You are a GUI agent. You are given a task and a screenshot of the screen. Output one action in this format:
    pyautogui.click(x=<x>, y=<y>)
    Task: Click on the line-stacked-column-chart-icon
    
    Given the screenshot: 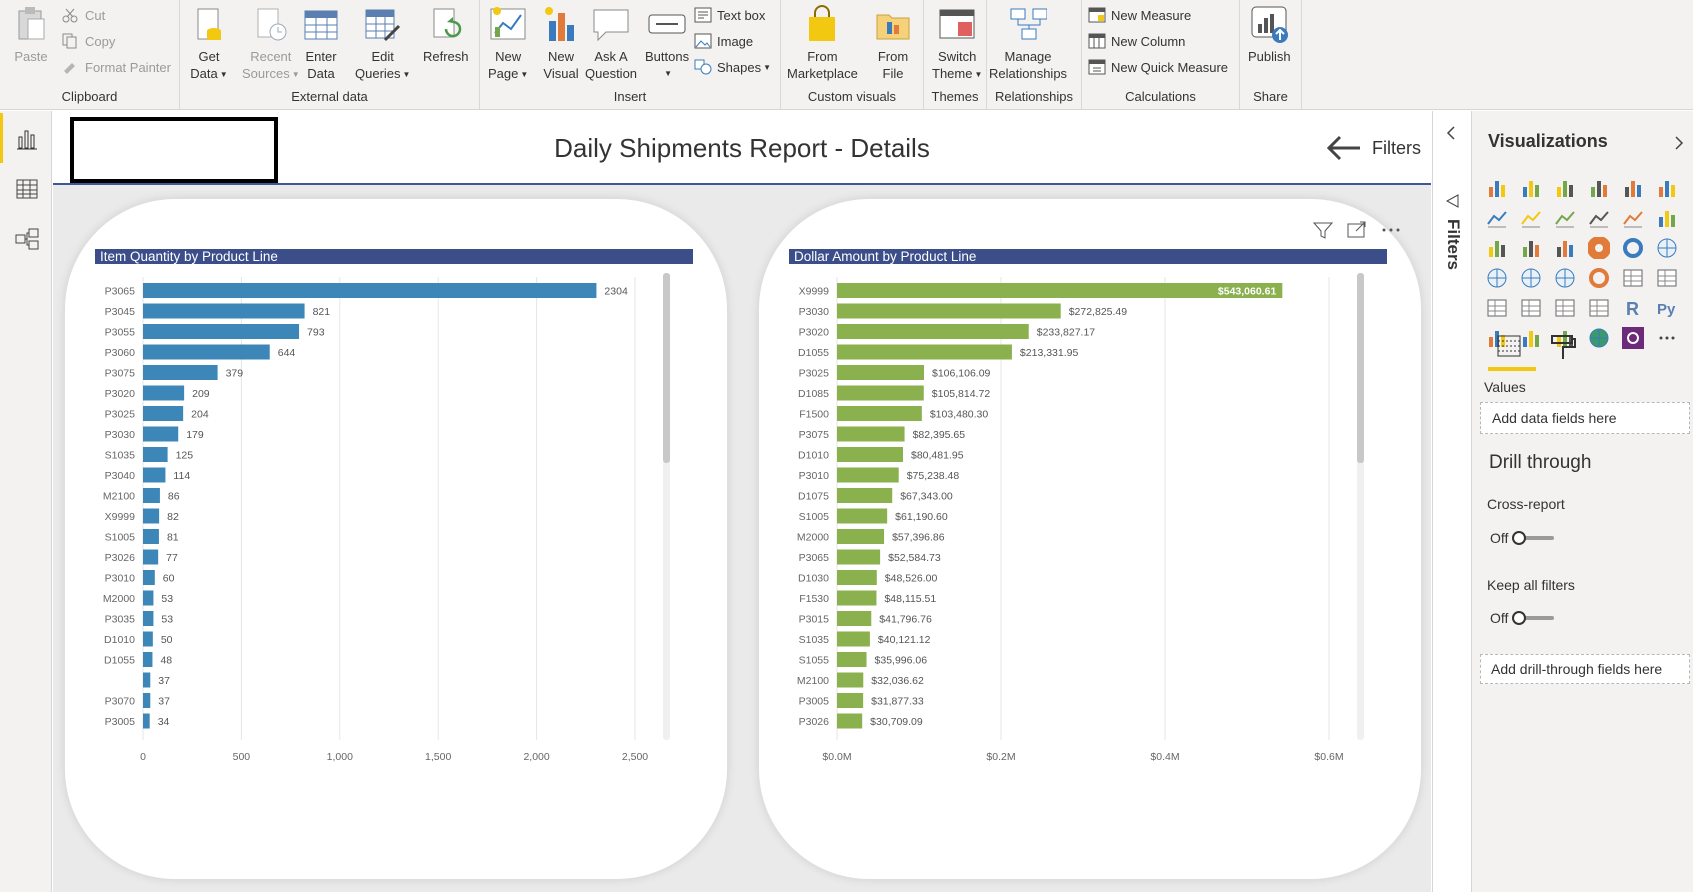 What is the action you would take?
    pyautogui.click(x=1639, y=222)
    